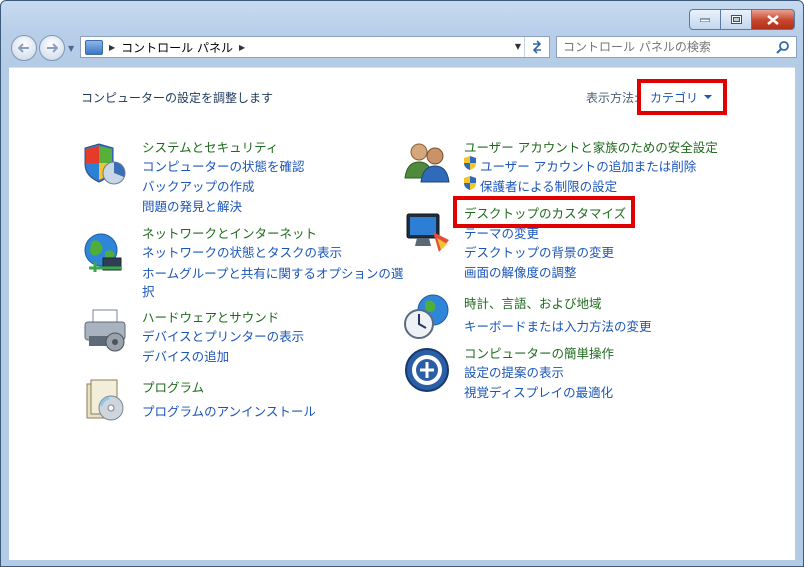 This screenshot has height=567, width=804. What do you see at coordinates (177, 98) in the screenshot?
I see `page-subtitle: コンピューターの設定を調整します` at bounding box center [177, 98].